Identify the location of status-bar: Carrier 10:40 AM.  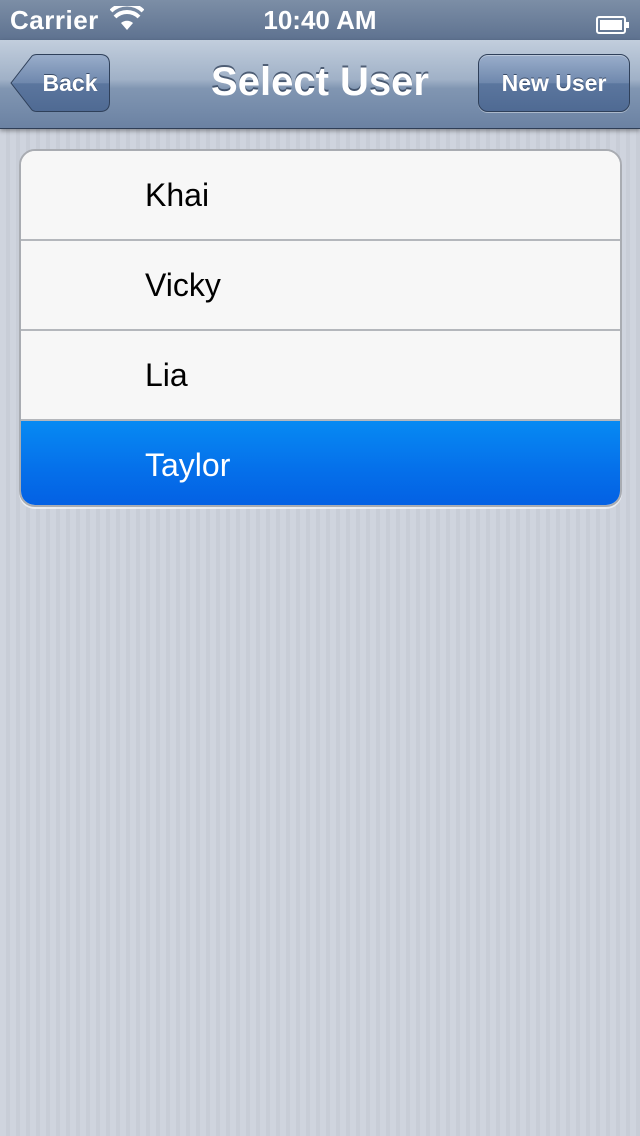
(320, 20).